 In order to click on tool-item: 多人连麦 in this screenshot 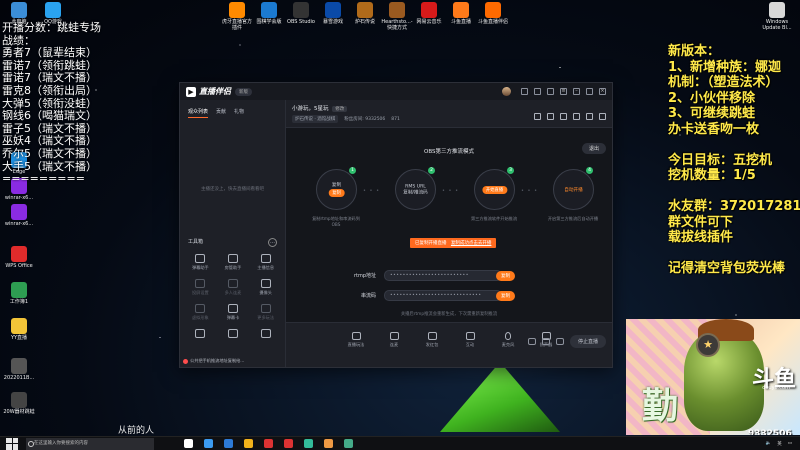, I will do `click(233, 287)`.